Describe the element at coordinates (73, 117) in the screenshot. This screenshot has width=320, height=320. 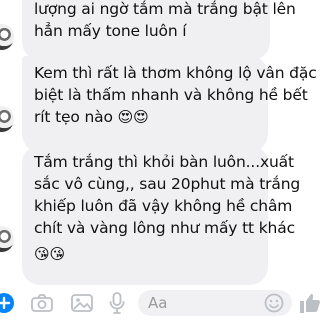
I see `message-text: rít tẹo nào` at that location.